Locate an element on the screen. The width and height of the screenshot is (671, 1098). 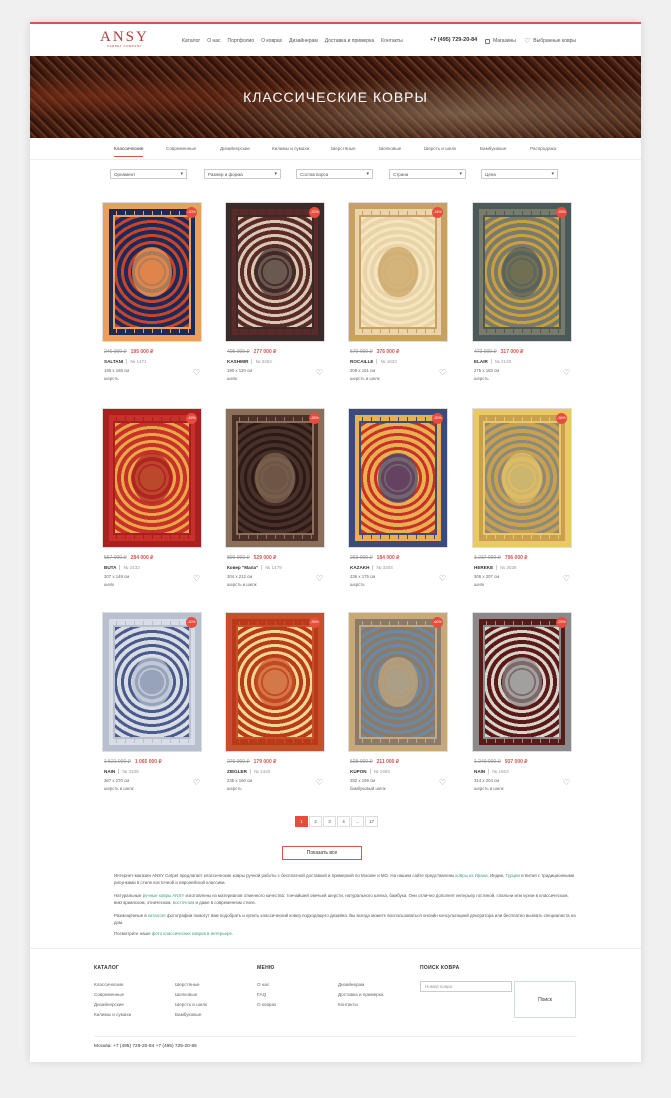
rug-image: -60% is located at coordinates (398, 682).